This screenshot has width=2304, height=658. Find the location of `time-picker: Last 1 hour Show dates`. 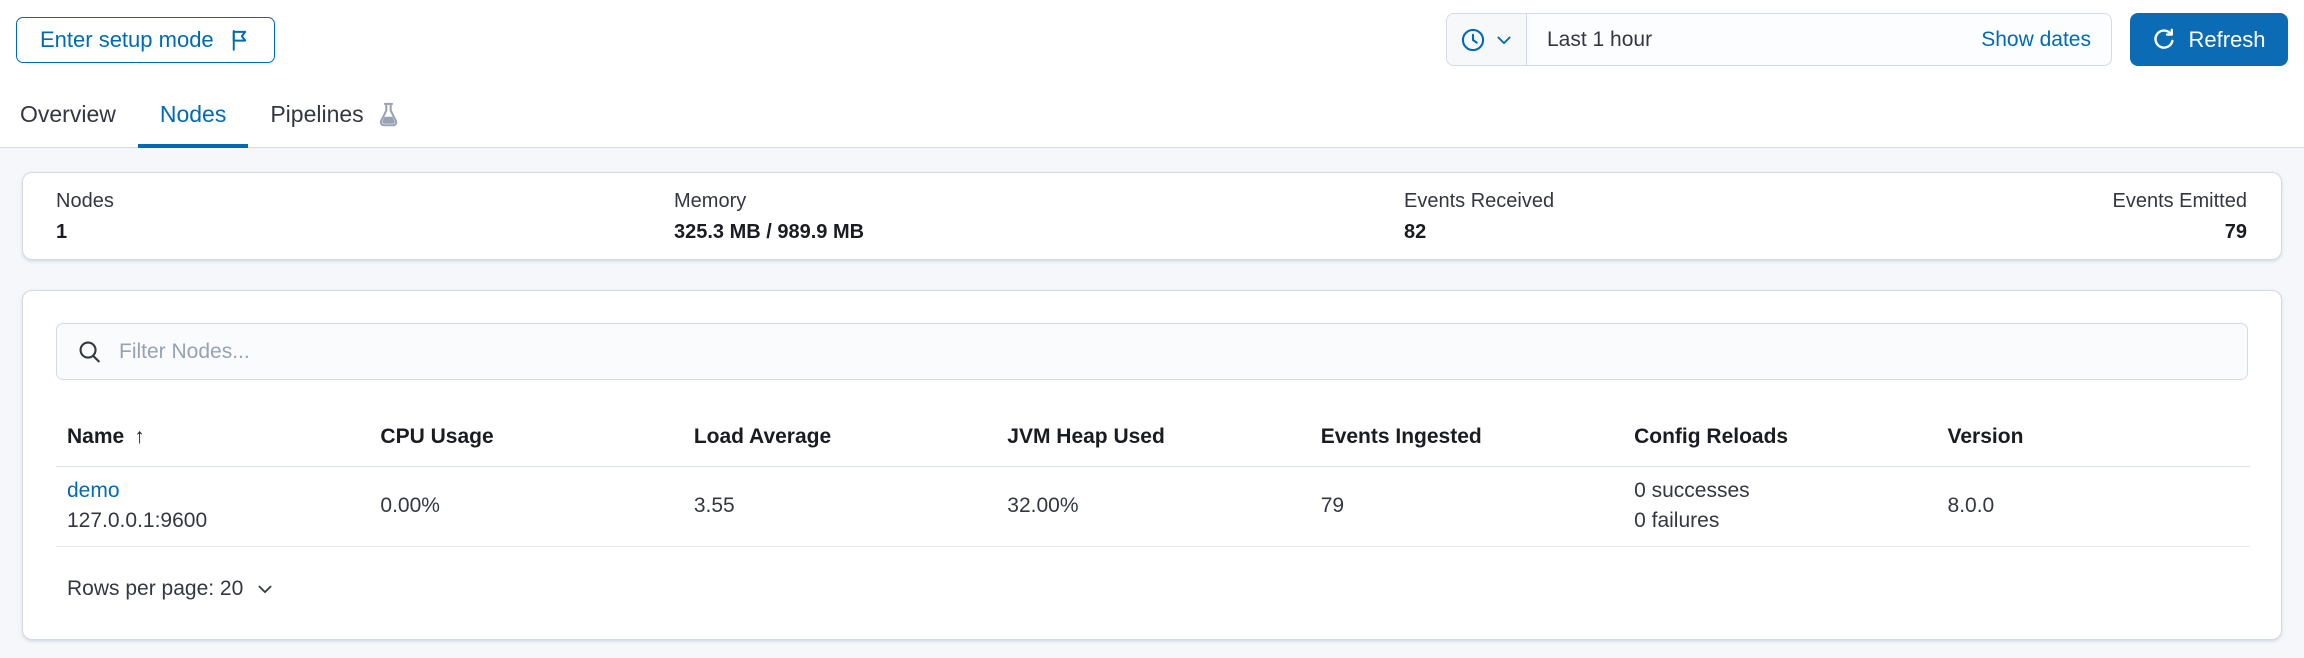

time-picker: Last 1 hour Show dates is located at coordinates (1779, 39).